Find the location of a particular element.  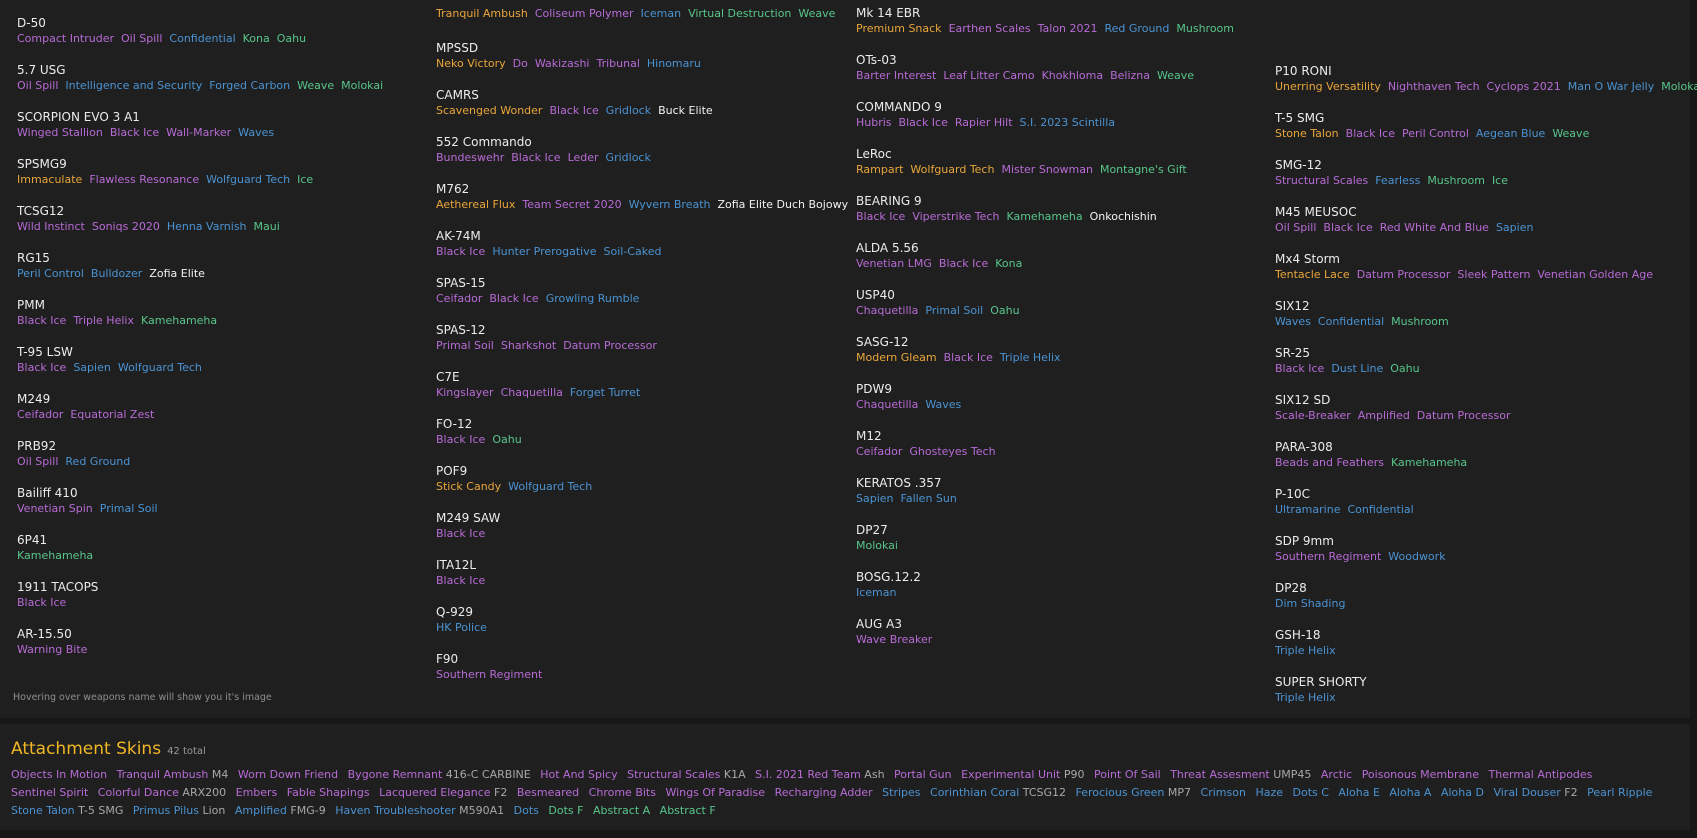

weapon-name: SIX12 SD is located at coordinates (1396, 400).